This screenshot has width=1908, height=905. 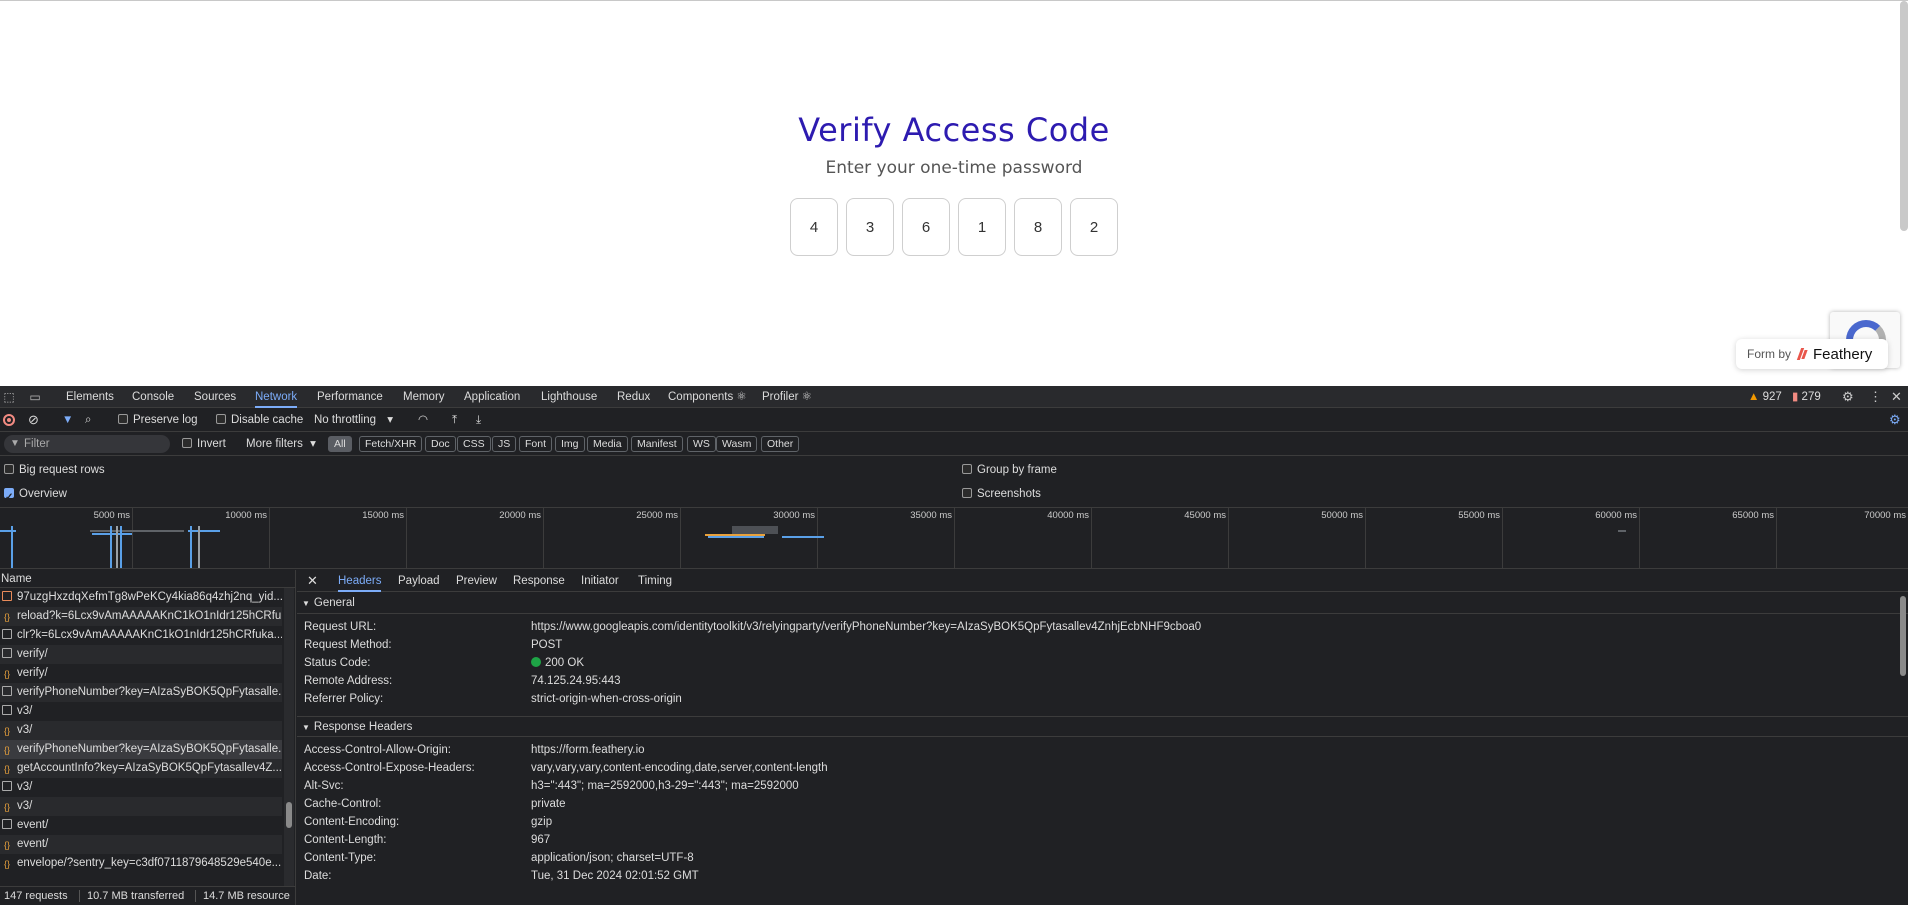 What do you see at coordinates (1895, 420) in the screenshot?
I see `network-settings-gear-icon: ⚙` at bounding box center [1895, 420].